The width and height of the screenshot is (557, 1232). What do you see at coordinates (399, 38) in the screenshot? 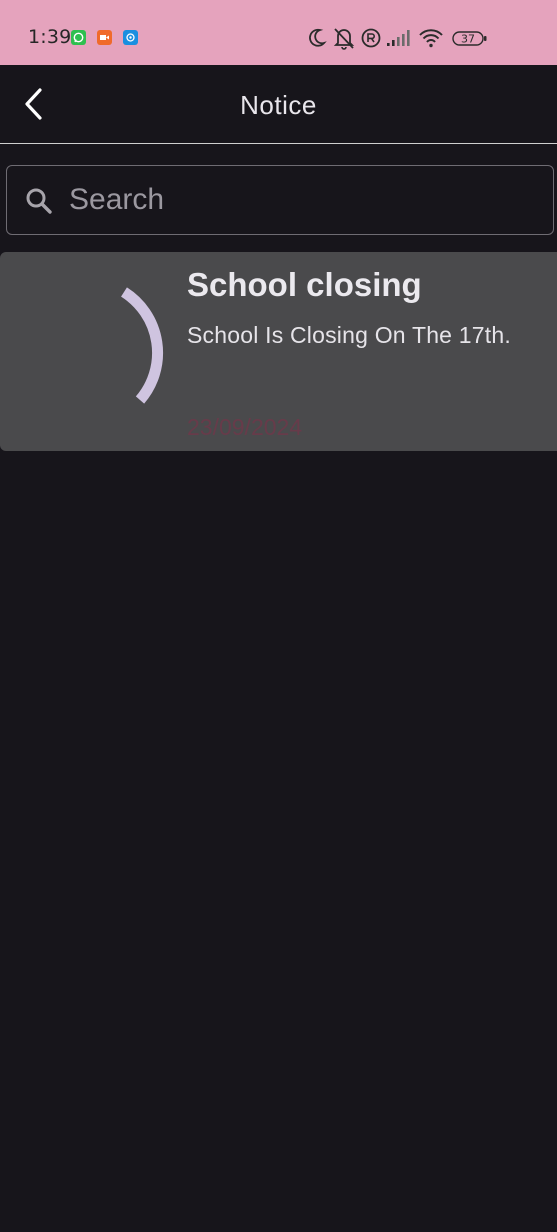
I see `signal-icon` at bounding box center [399, 38].